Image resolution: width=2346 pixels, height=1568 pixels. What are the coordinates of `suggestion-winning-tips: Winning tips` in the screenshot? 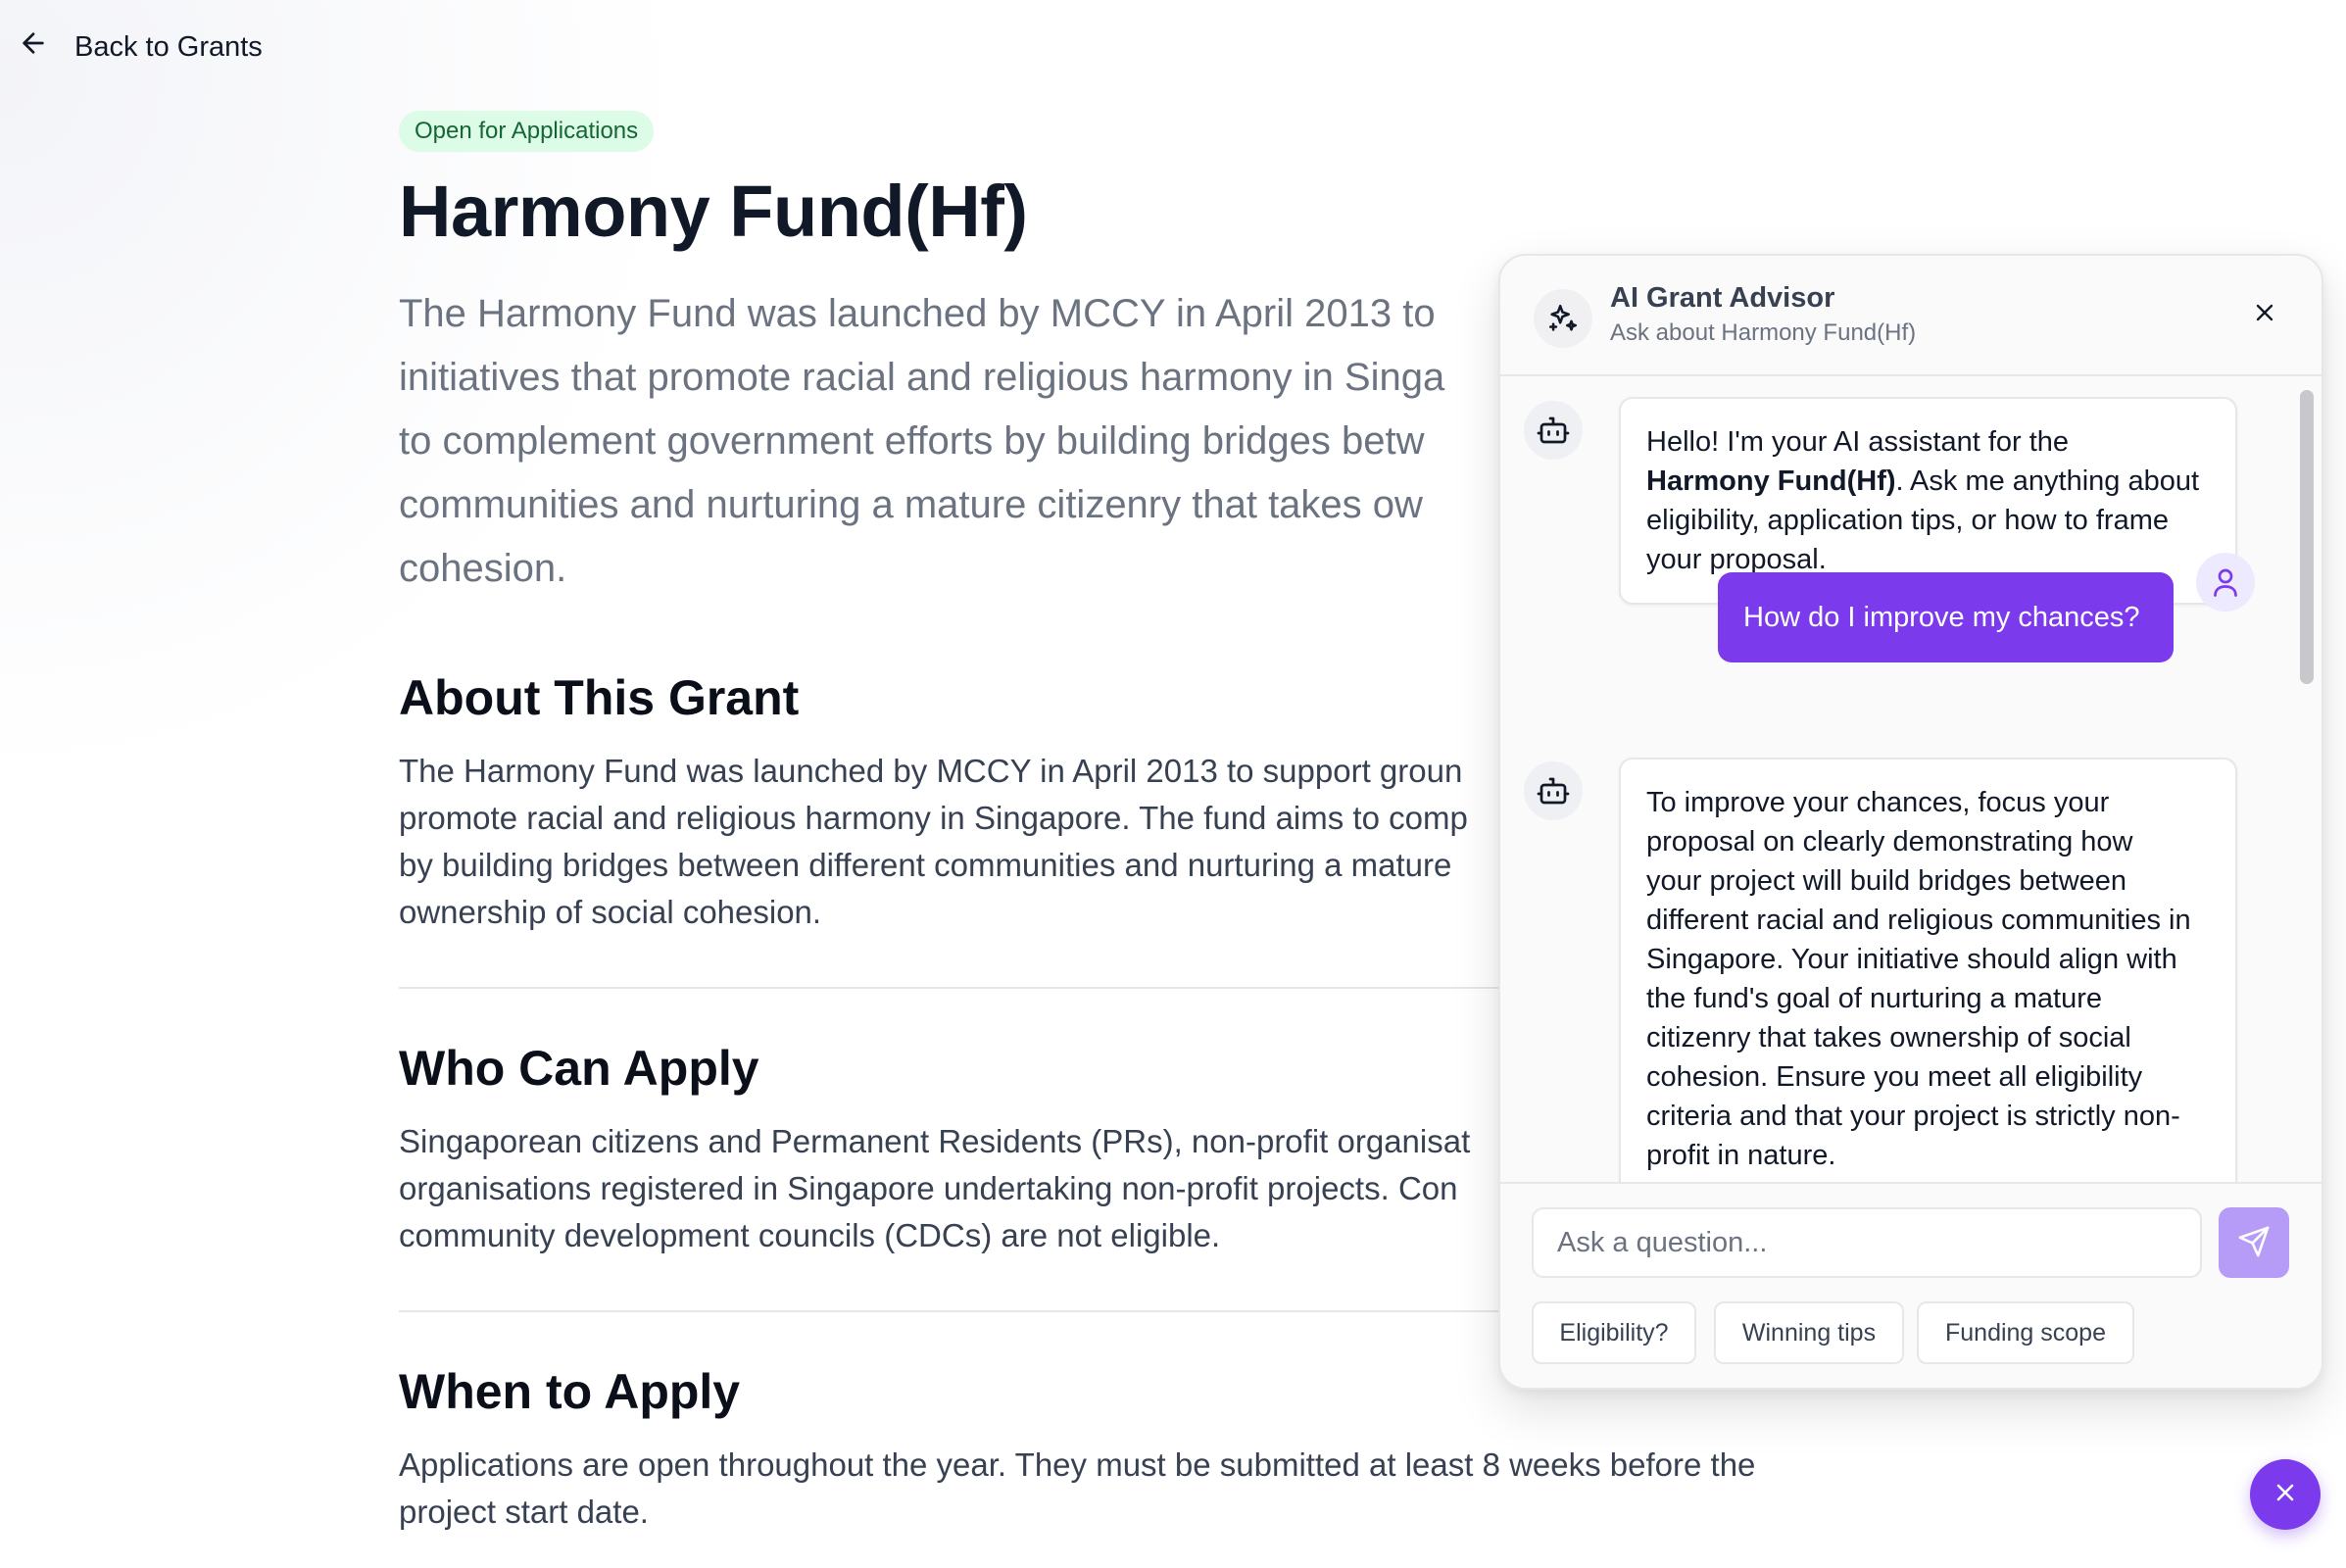 It's located at (1809, 1332).